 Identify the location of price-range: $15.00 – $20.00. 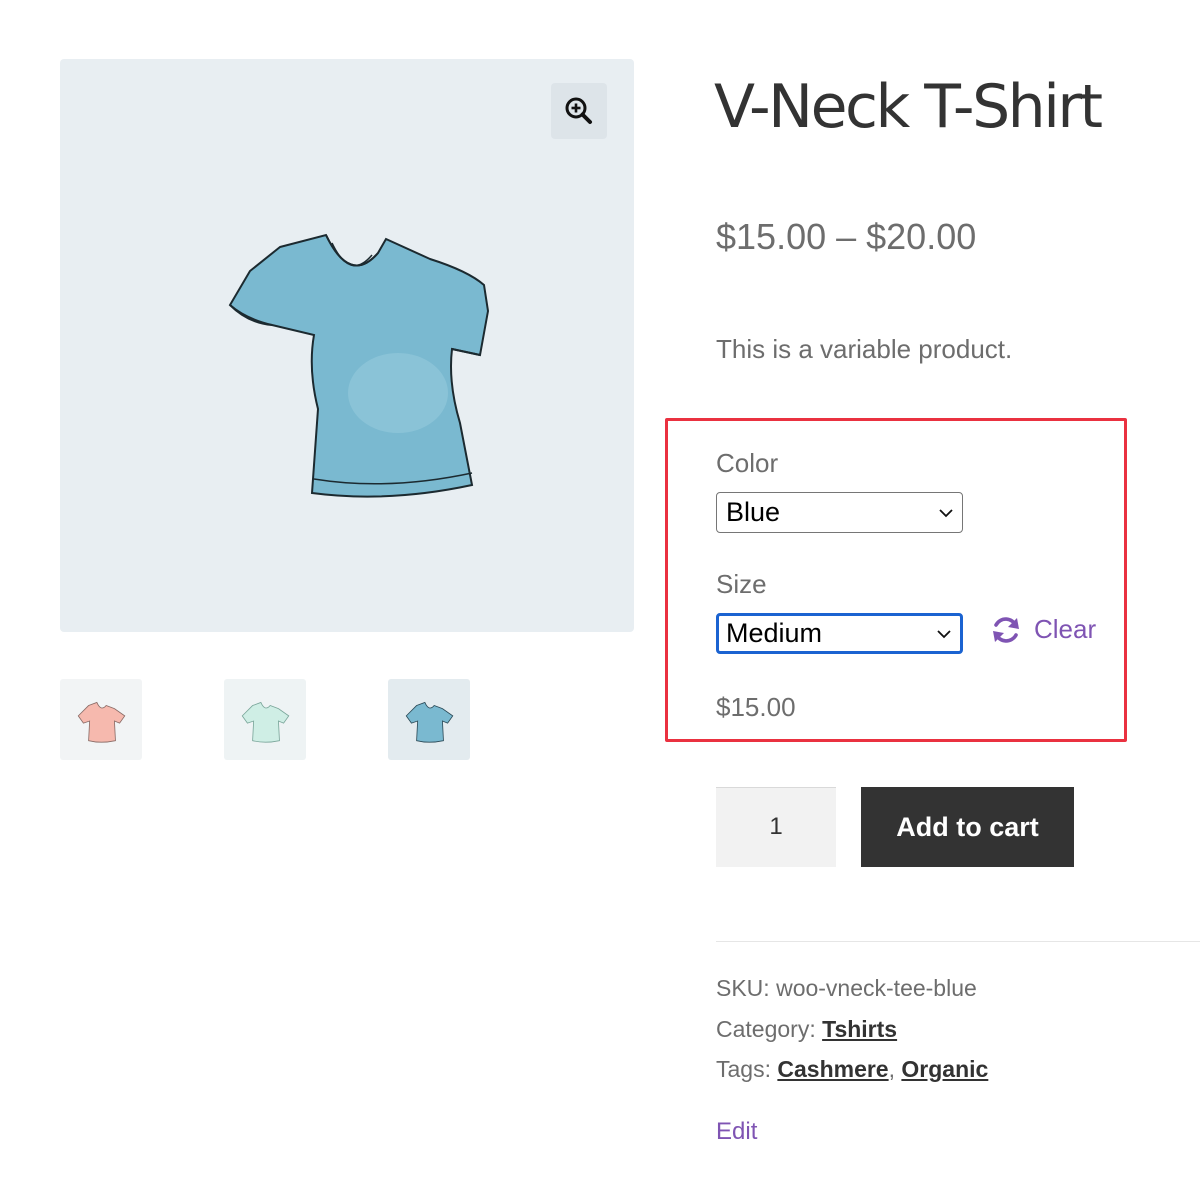
(846, 236).